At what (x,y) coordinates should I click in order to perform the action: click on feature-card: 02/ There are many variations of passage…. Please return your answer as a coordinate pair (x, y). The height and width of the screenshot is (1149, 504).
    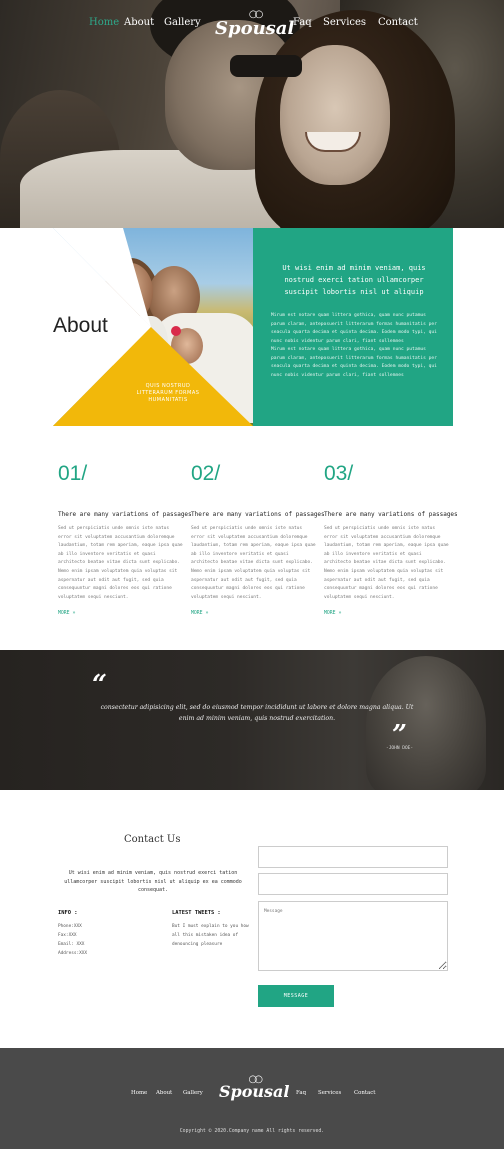
    Looking at the image, I should click on (258, 539).